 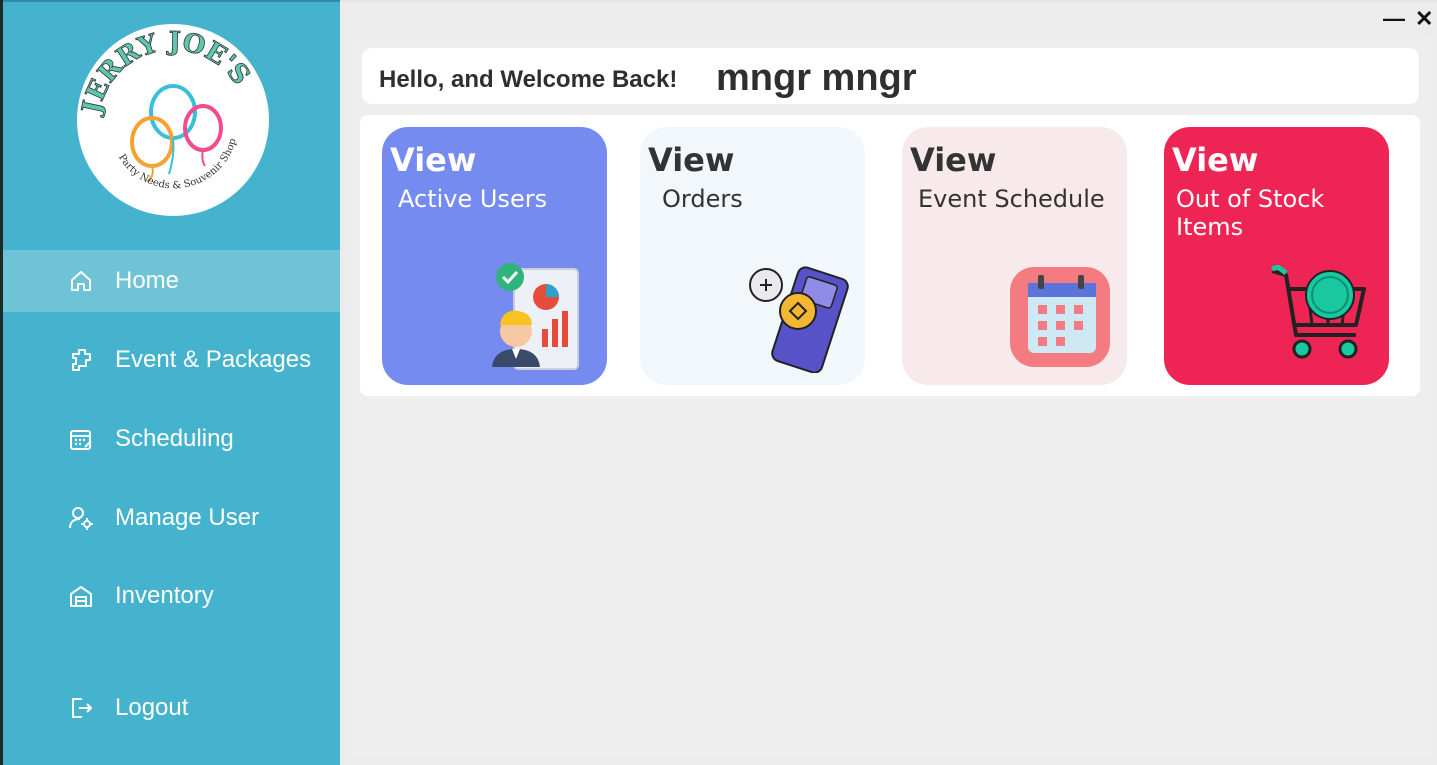 What do you see at coordinates (702, 199) in the screenshot?
I see `card-title: Orders` at bounding box center [702, 199].